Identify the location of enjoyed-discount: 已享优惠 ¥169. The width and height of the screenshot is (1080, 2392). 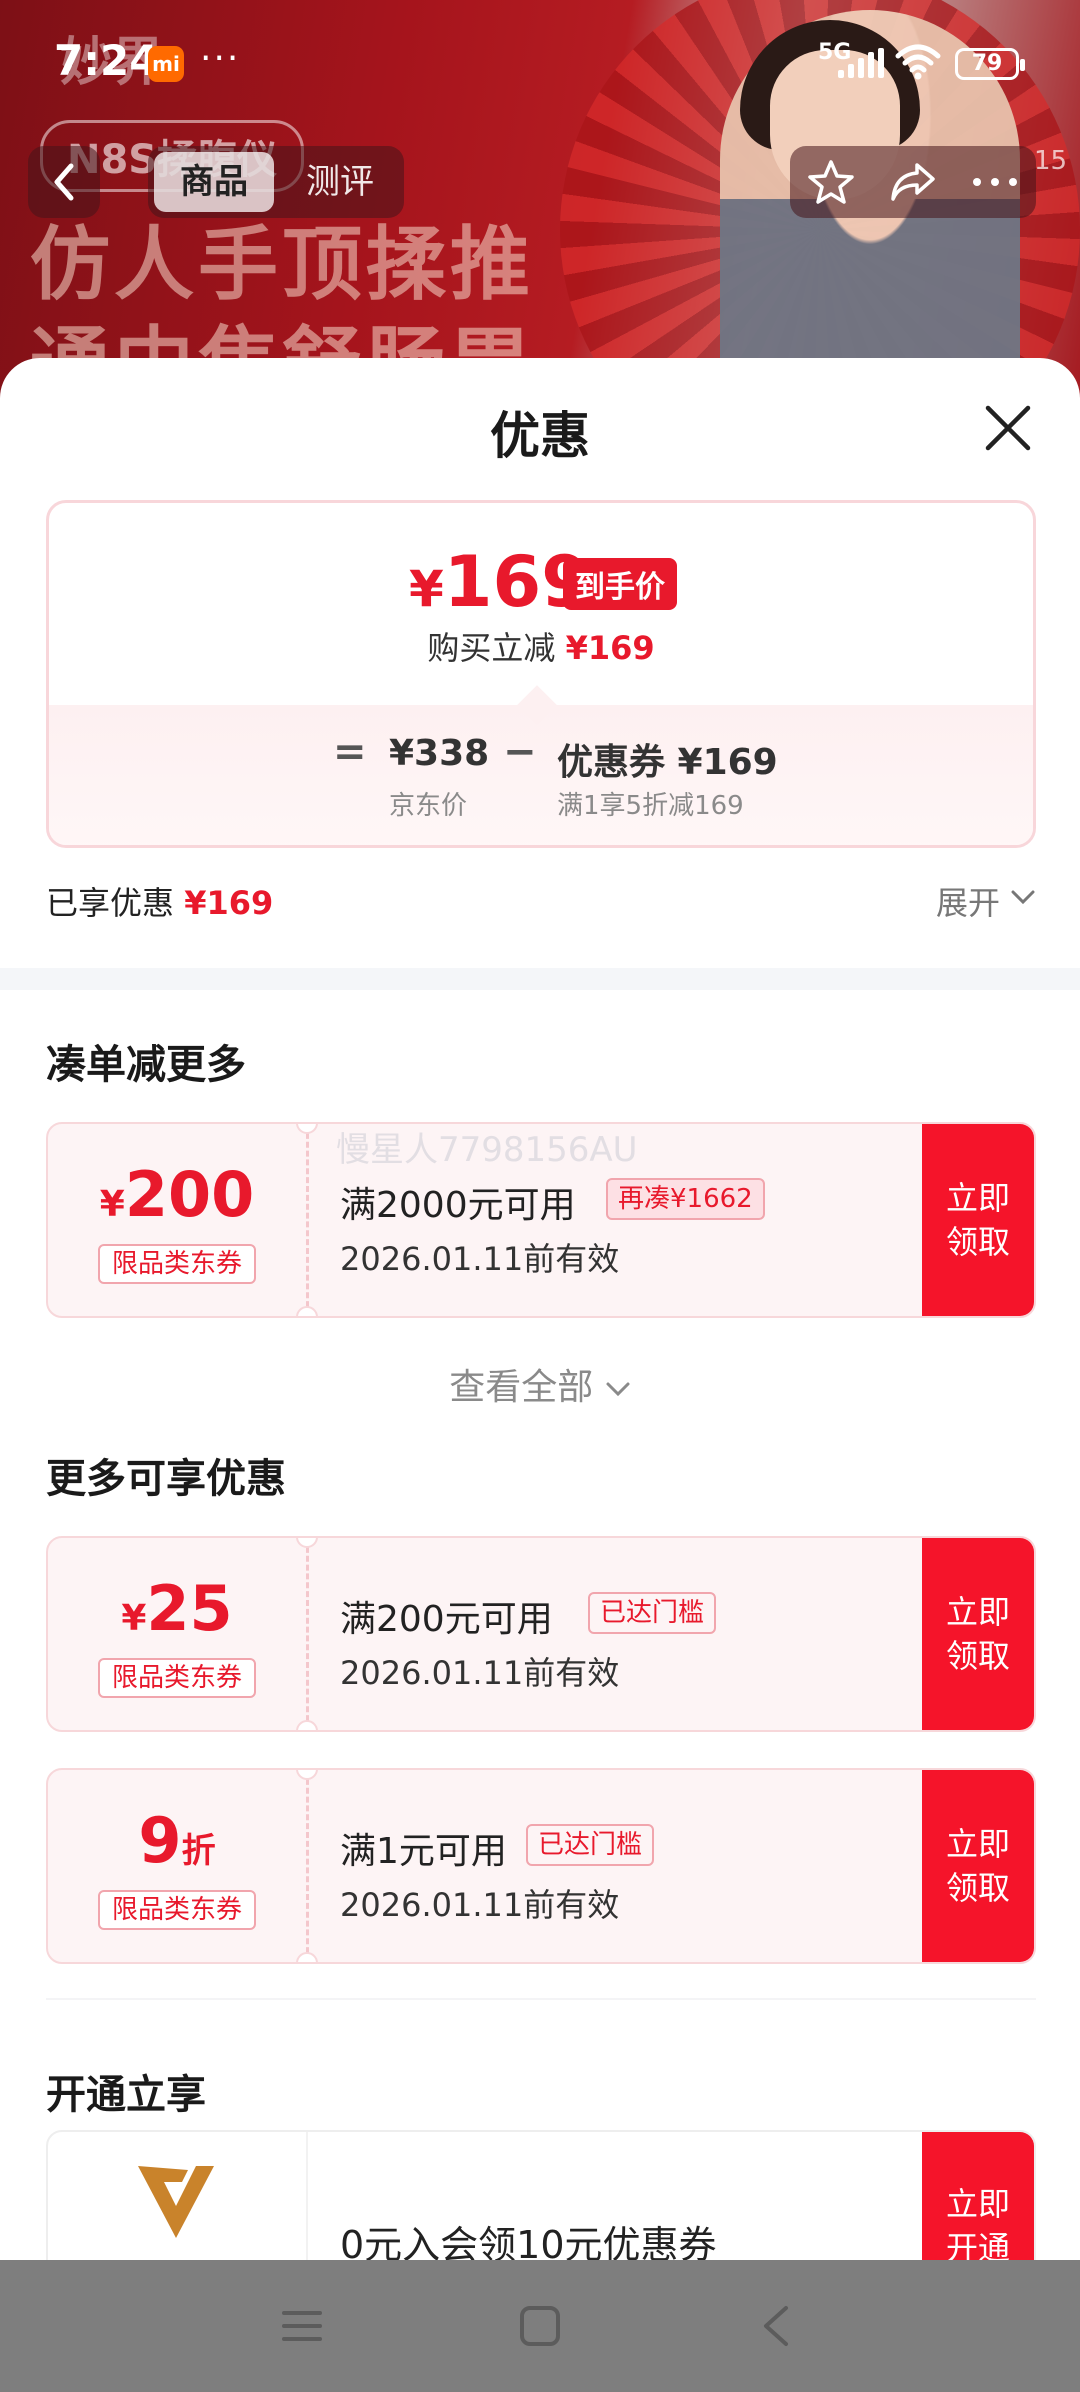
(159, 901).